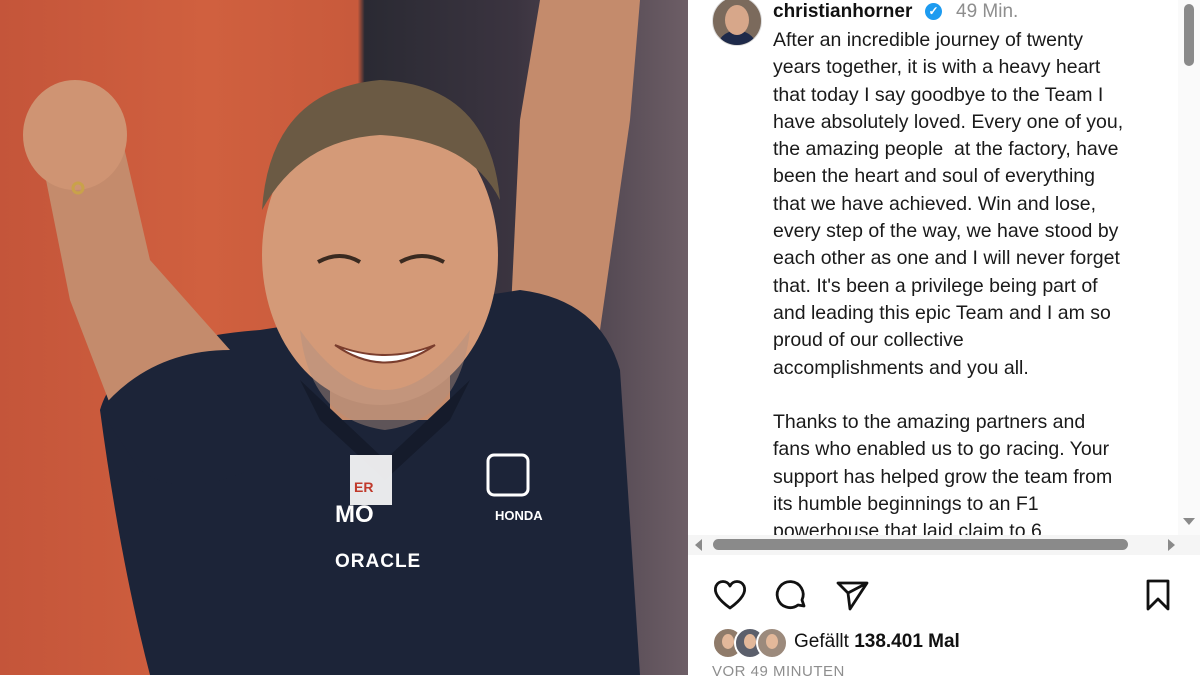 Image resolution: width=1200 pixels, height=680 pixels. I want to click on bookmark-icon, so click(1158, 595).